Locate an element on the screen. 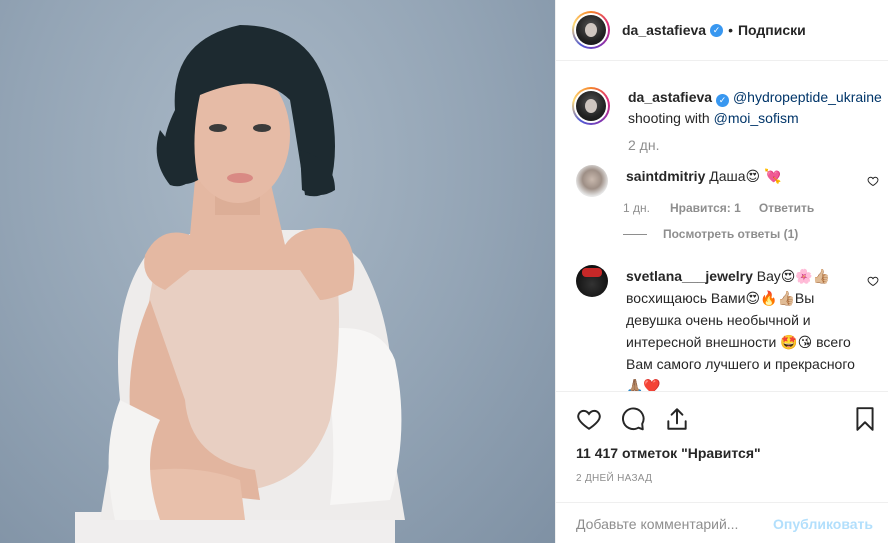 This screenshot has width=888, height=543. post-timestamp: 2 дней назад is located at coordinates (614, 478).